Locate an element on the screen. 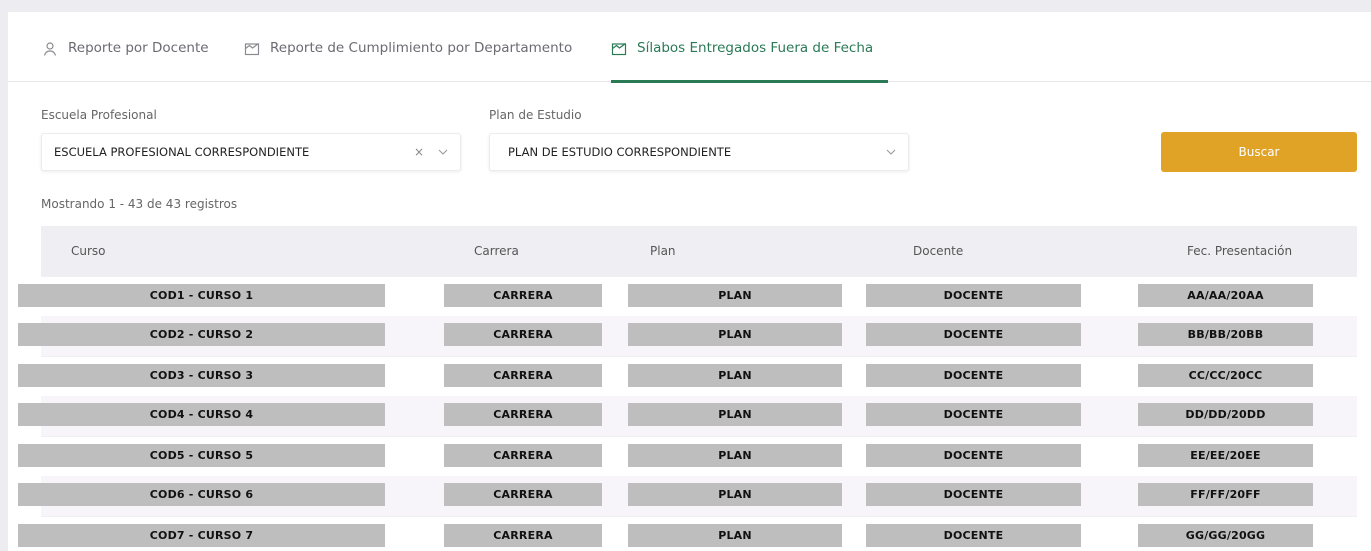 Image resolution: width=1371 pixels, height=551 pixels. header-plan: Plan is located at coordinates (663, 251).